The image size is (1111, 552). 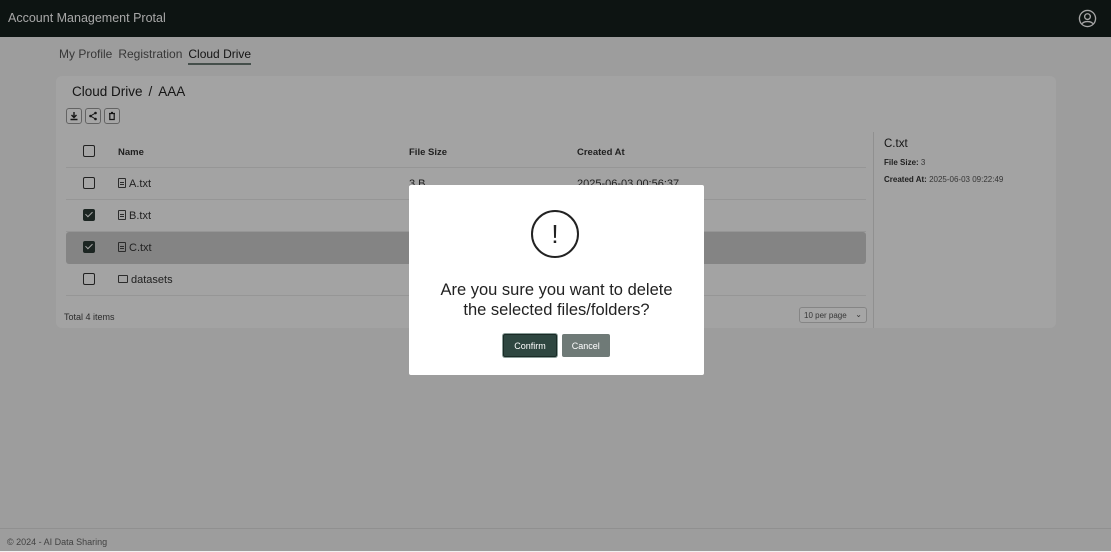 I want to click on cancel-button: Cancel, so click(x=585, y=345).